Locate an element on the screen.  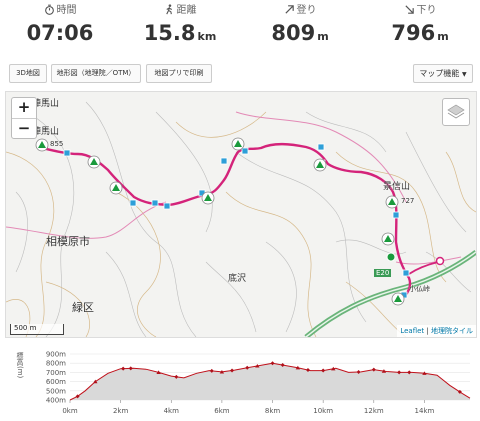
stat-time: 時間 07:06 is located at coordinates (60, 25).